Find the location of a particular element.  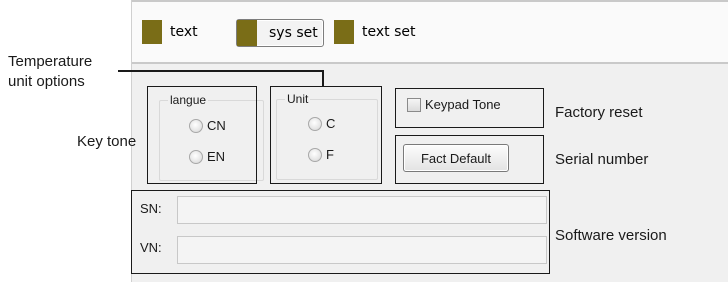

tab-sys-set-label: sys set is located at coordinates (293, 33).